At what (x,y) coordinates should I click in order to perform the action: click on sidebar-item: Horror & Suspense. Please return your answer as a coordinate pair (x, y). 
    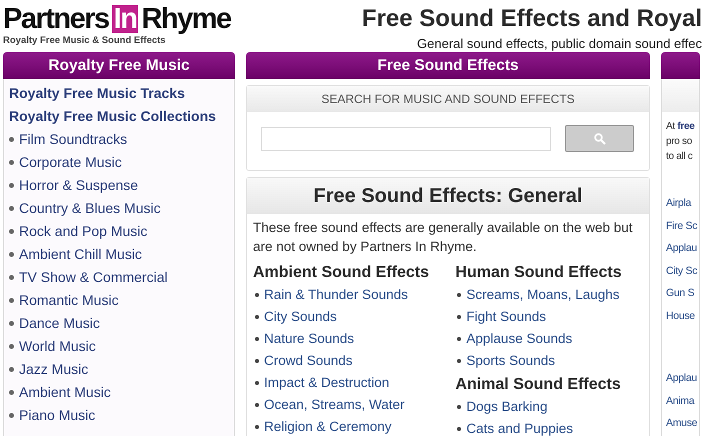
    Looking at the image, I should click on (78, 185).